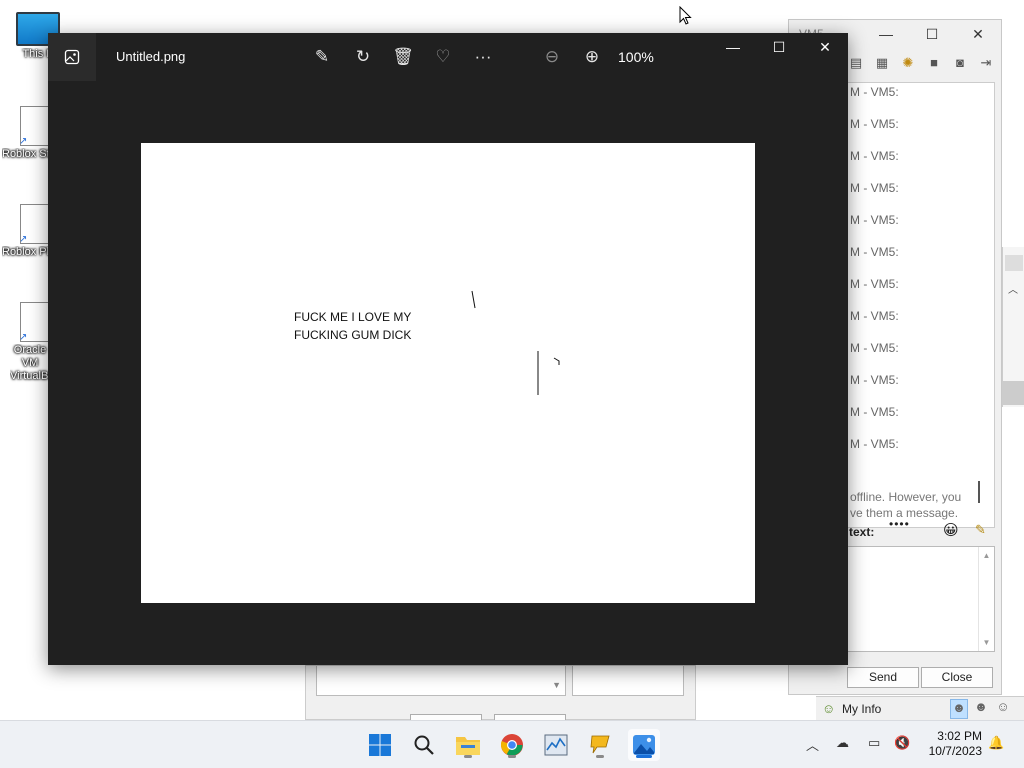  Describe the element at coordinates (556, 745) in the screenshot. I see `task-manager-icon` at that location.